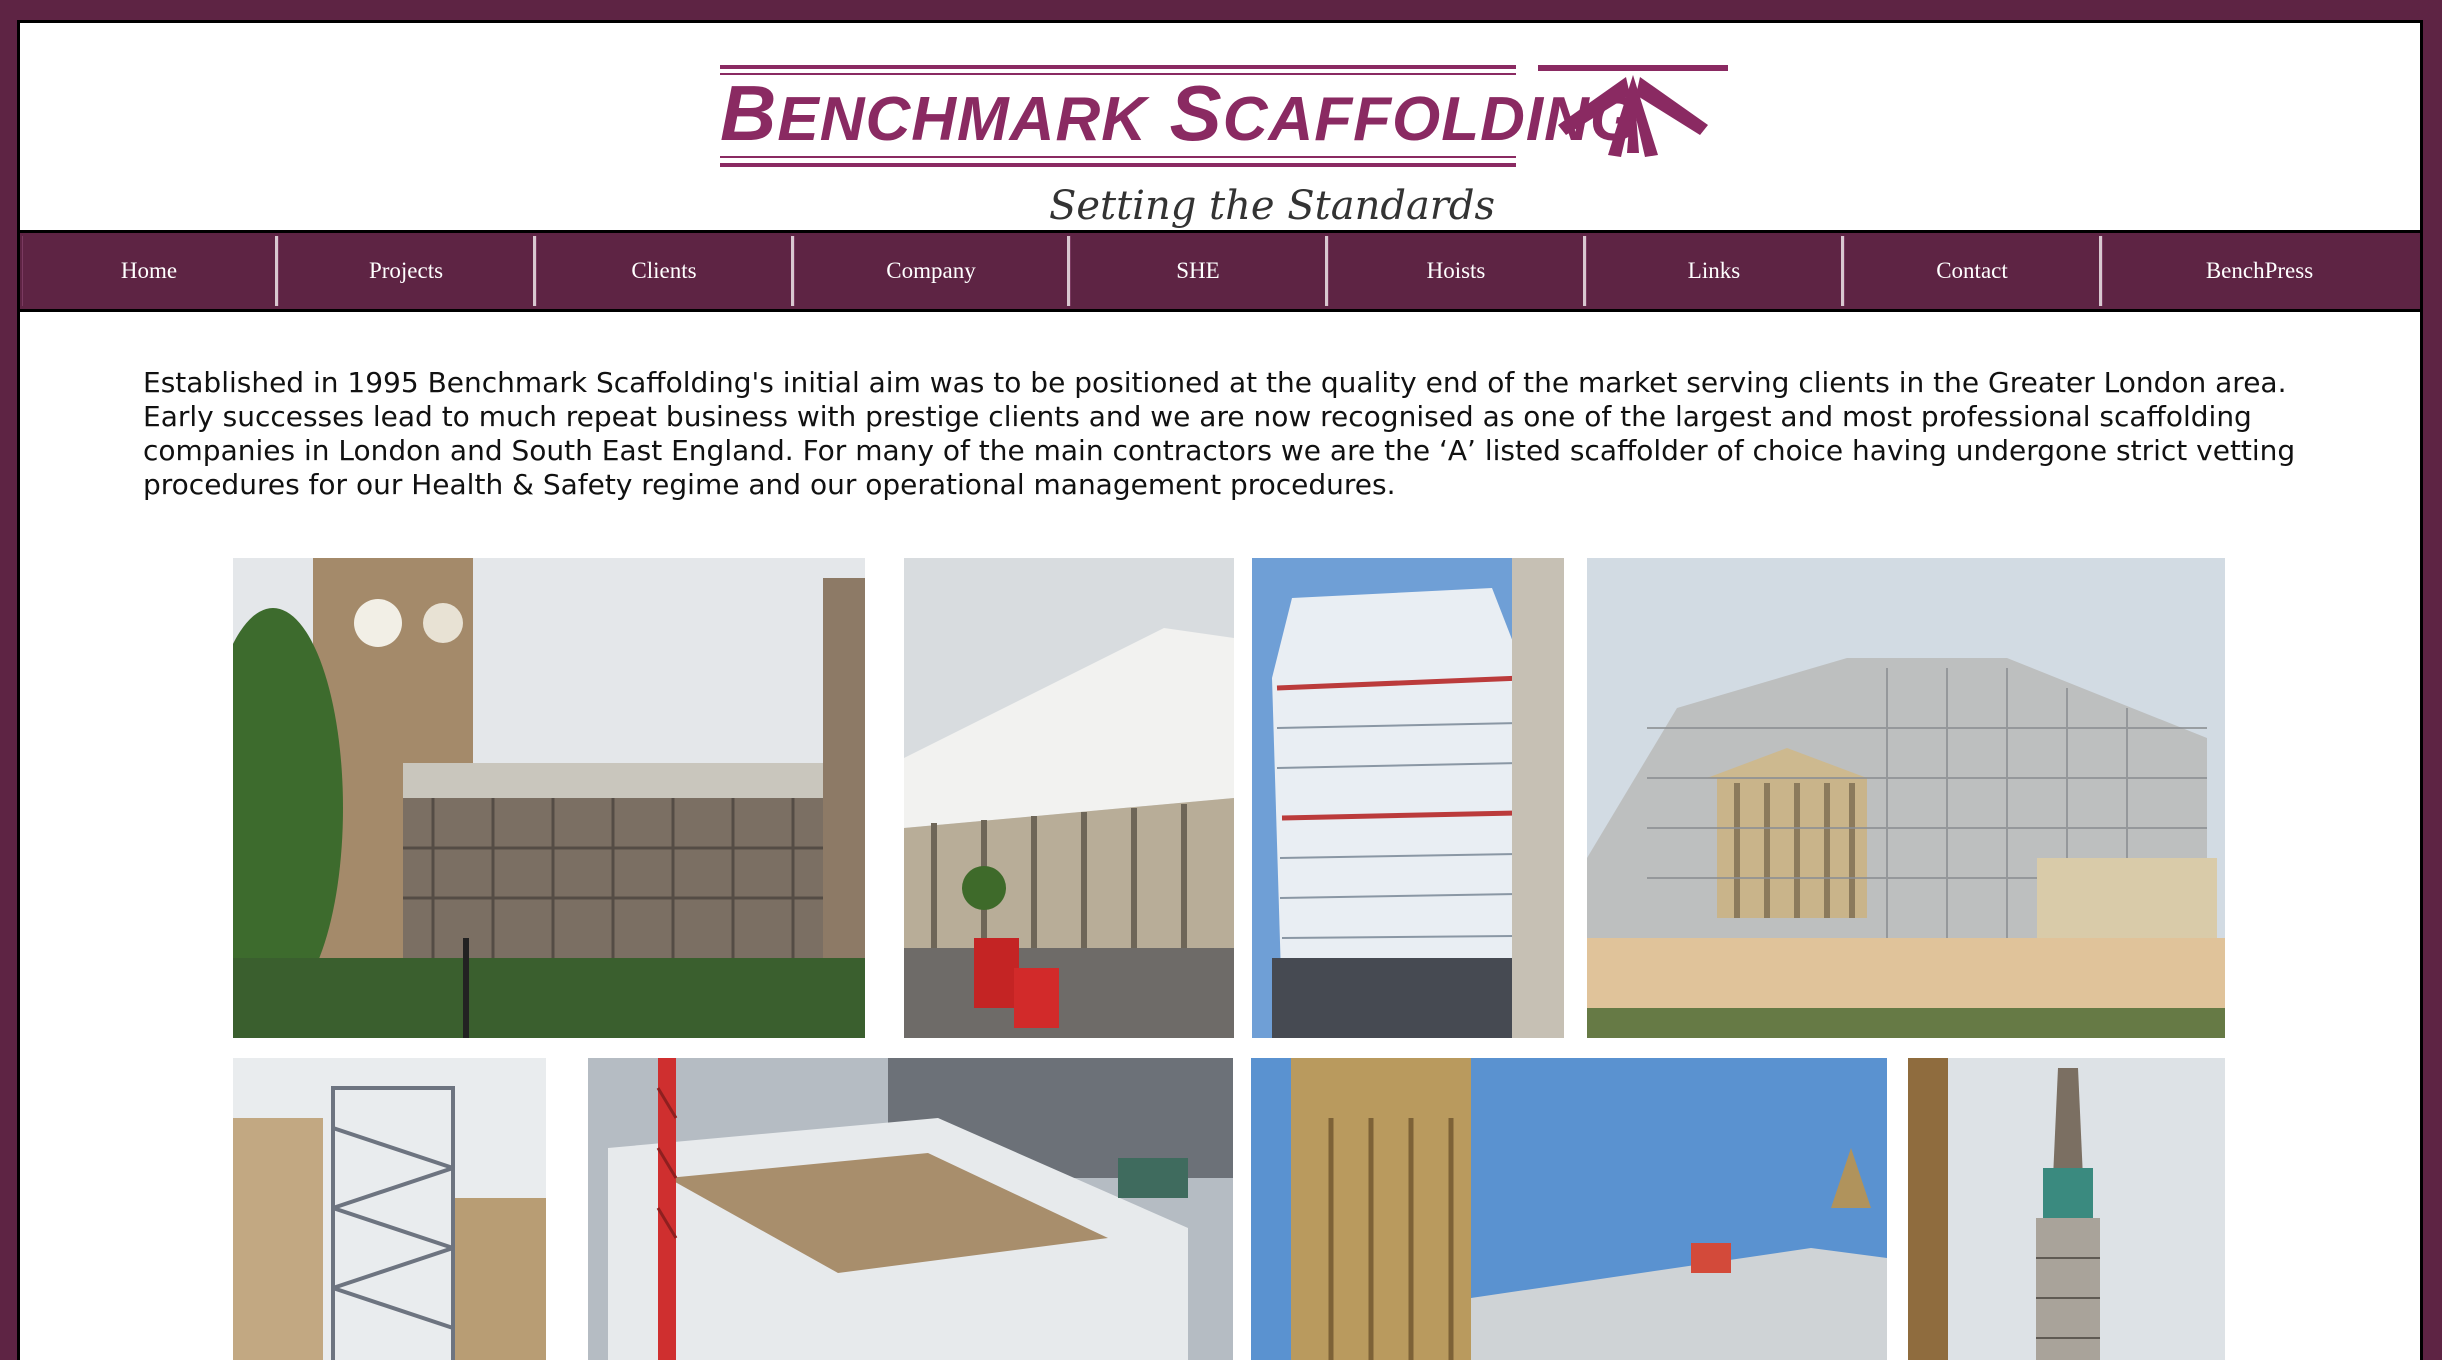 The width and height of the screenshot is (2442, 1360). What do you see at coordinates (1633, 111) in the screenshot?
I see `benchmark-arrow-icon` at bounding box center [1633, 111].